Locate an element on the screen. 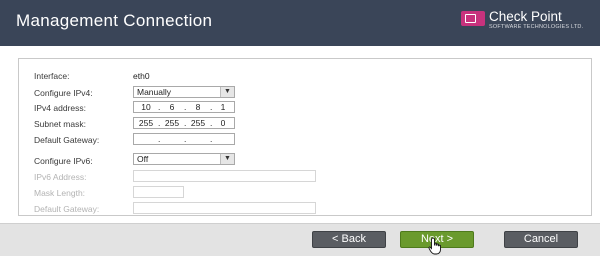 The width and height of the screenshot is (600, 256). ipv4-octet-4: 1 is located at coordinates (223, 107).